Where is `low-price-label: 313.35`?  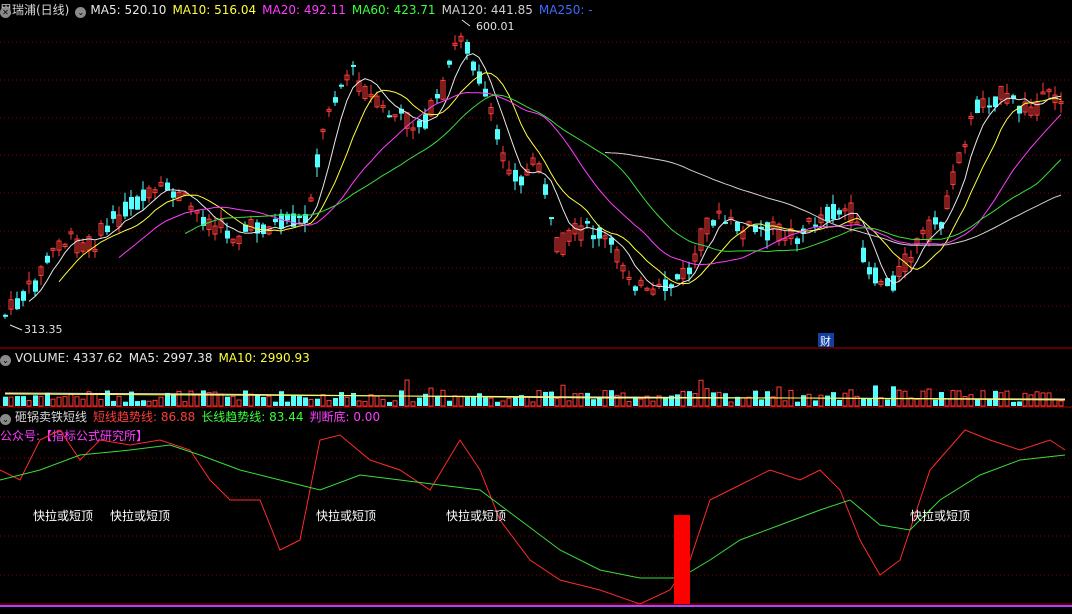 low-price-label: 313.35 is located at coordinates (43, 329).